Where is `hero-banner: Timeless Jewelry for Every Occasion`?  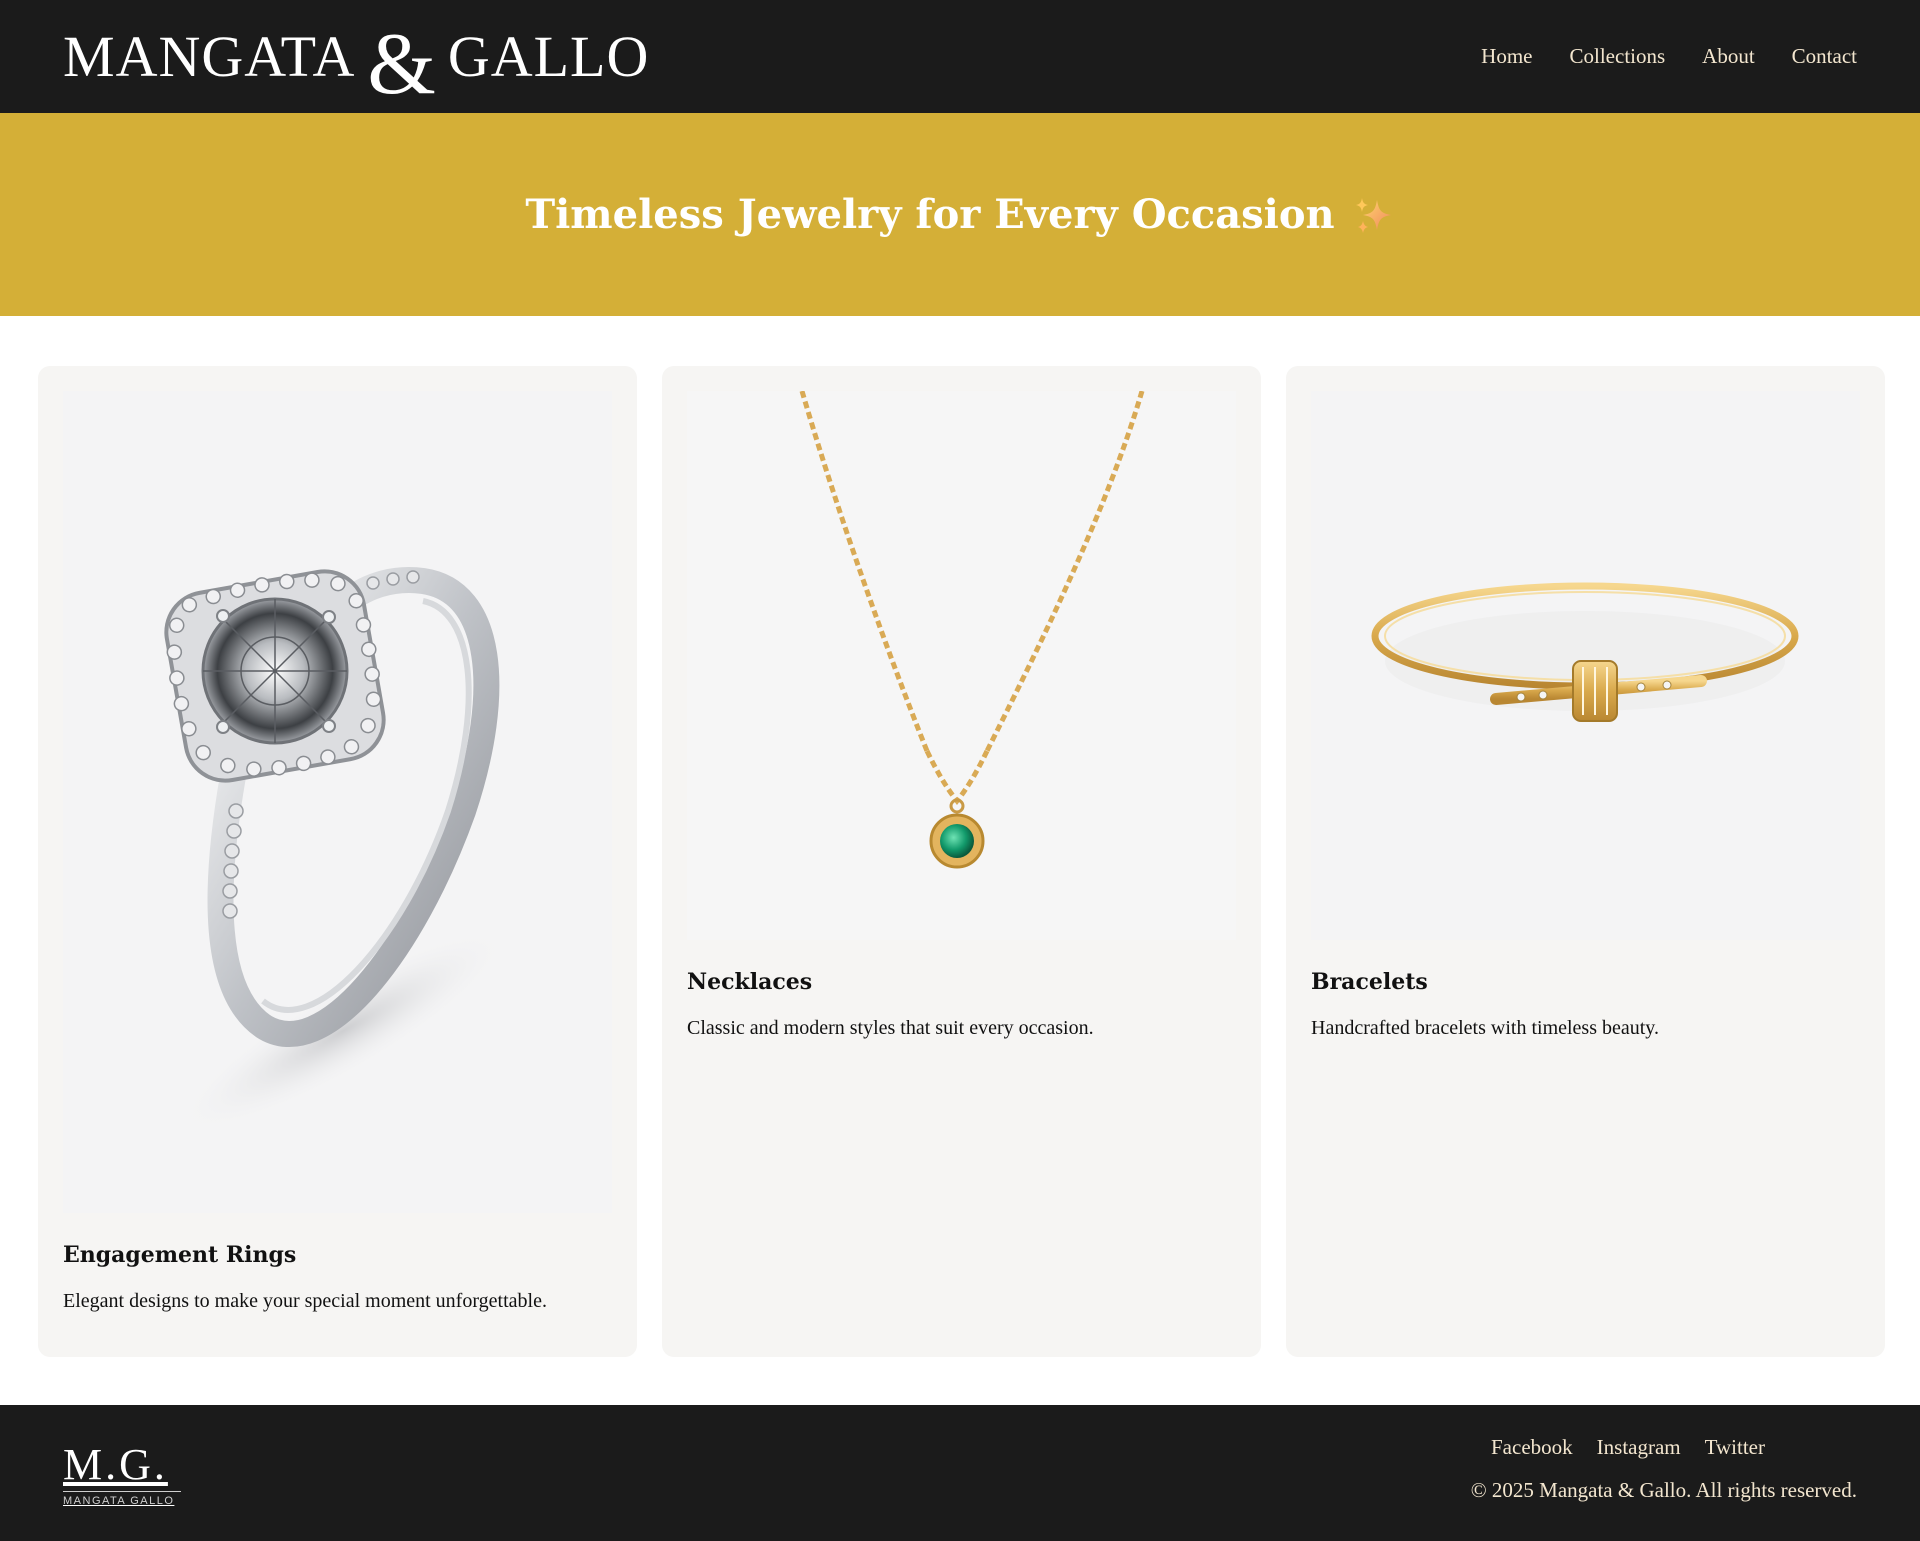 hero-banner: Timeless Jewelry for Every Occasion is located at coordinates (960, 214).